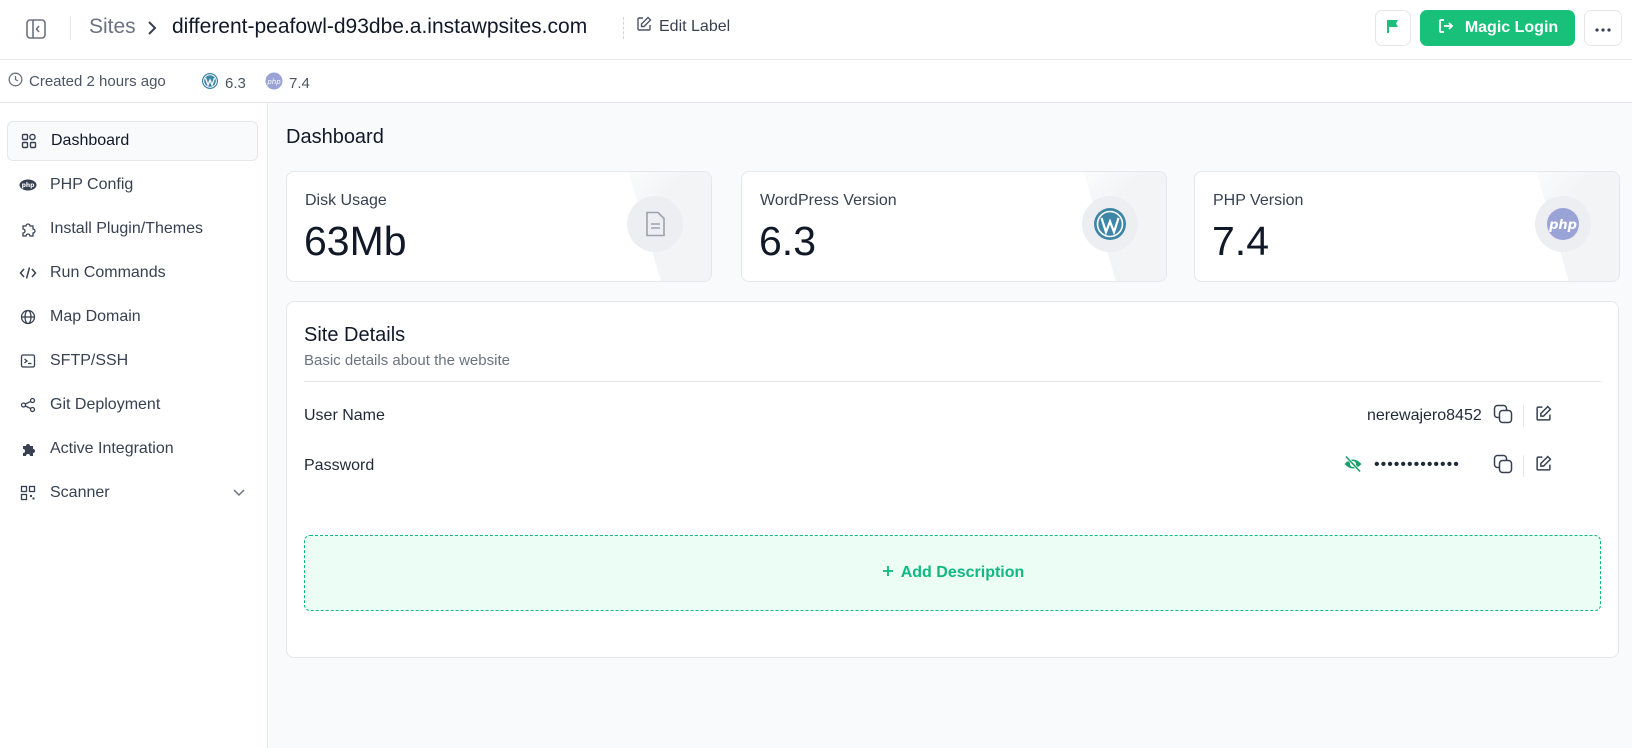  I want to click on details-subtitle: Basic details about the website, so click(407, 360).